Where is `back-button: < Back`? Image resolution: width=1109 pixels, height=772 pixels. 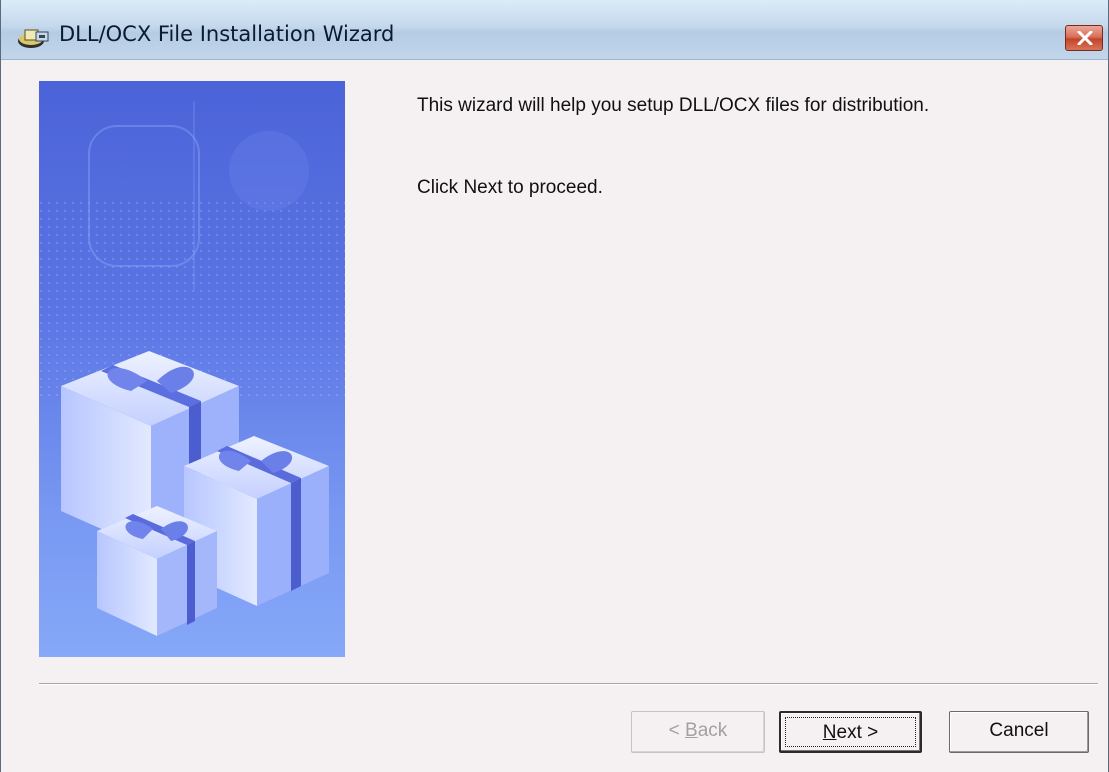 back-button: < Back is located at coordinates (698, 732).